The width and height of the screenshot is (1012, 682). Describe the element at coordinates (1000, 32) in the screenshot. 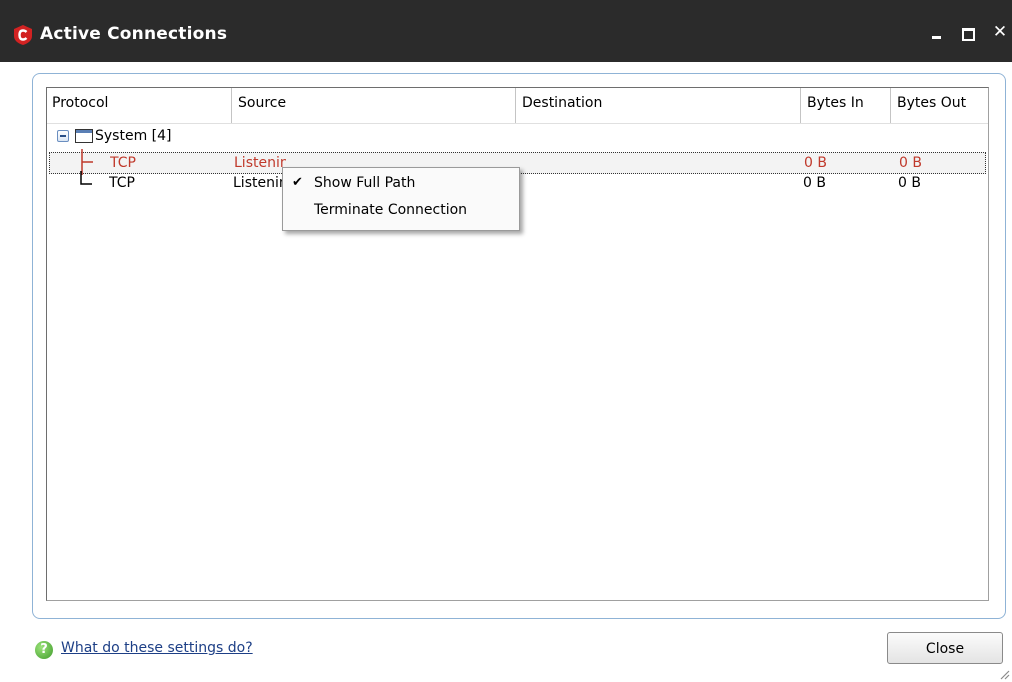

I see `close-window-button: ✕` at that location.